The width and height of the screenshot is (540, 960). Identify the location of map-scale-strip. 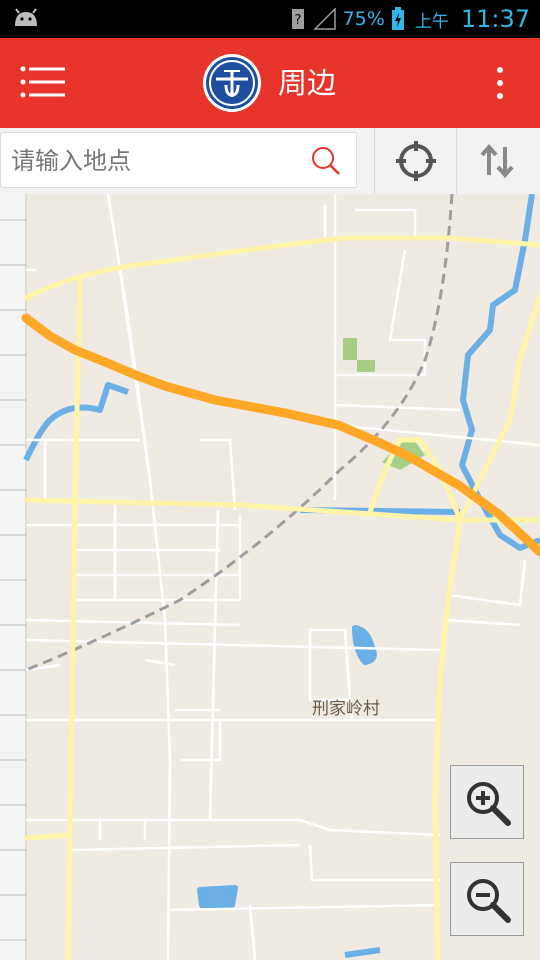
(13, 577).